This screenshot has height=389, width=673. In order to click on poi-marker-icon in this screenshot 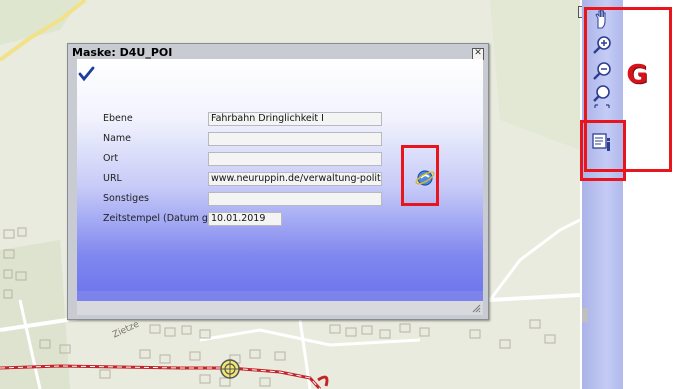, I will do `click(230, 369)`.